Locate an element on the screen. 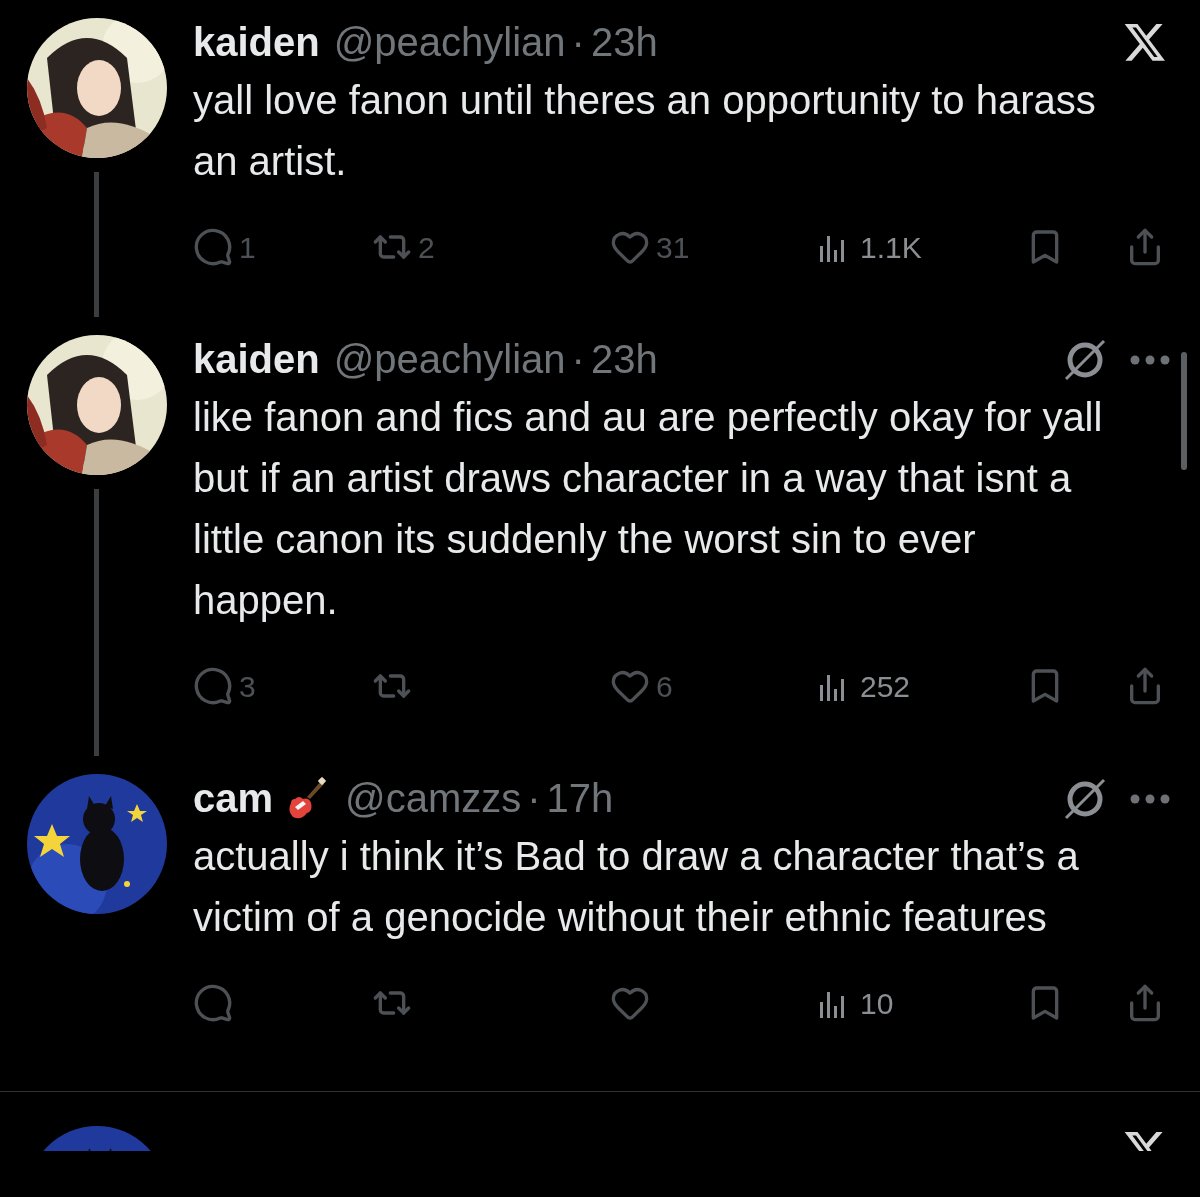 This screenshot has width=1200, height=1197. user-handle: @camzzs is located at coordinates (433, 798).